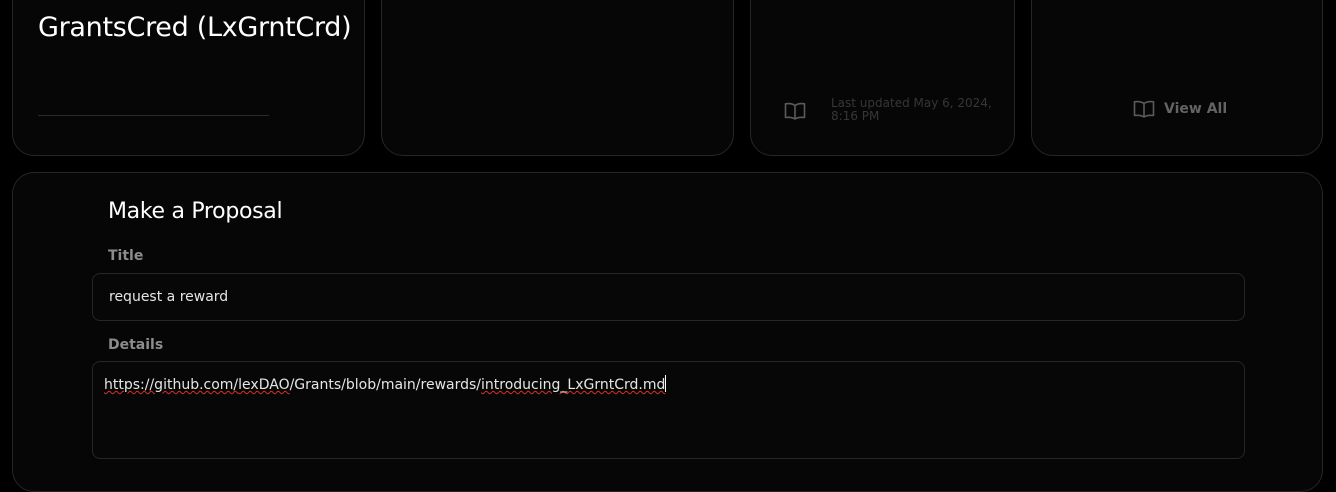 The height and width of the screenshot is (492, 1336). I want to click on divider, so click(153, 115).